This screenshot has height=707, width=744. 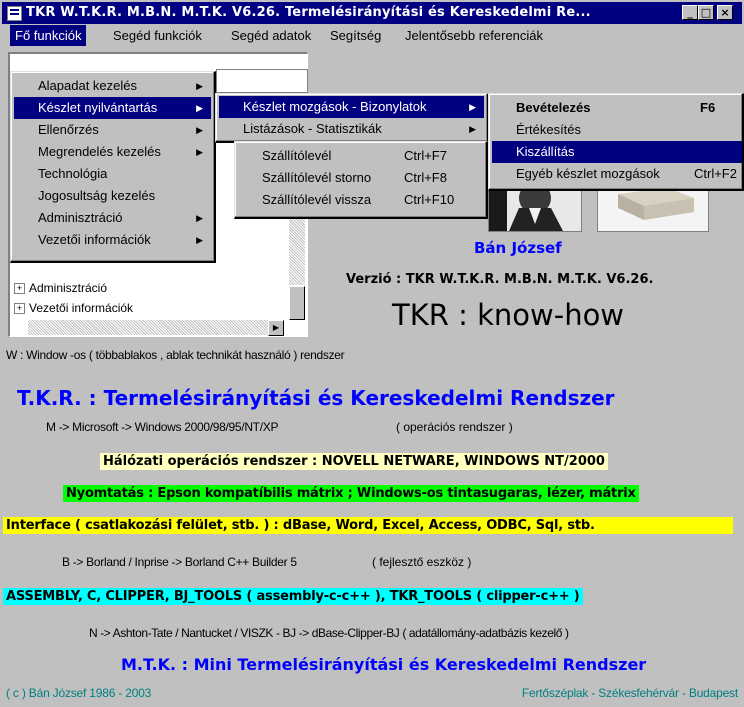 I want to click on menu-seged-adatok: Segéd adatok, so click(x=271, y=35).